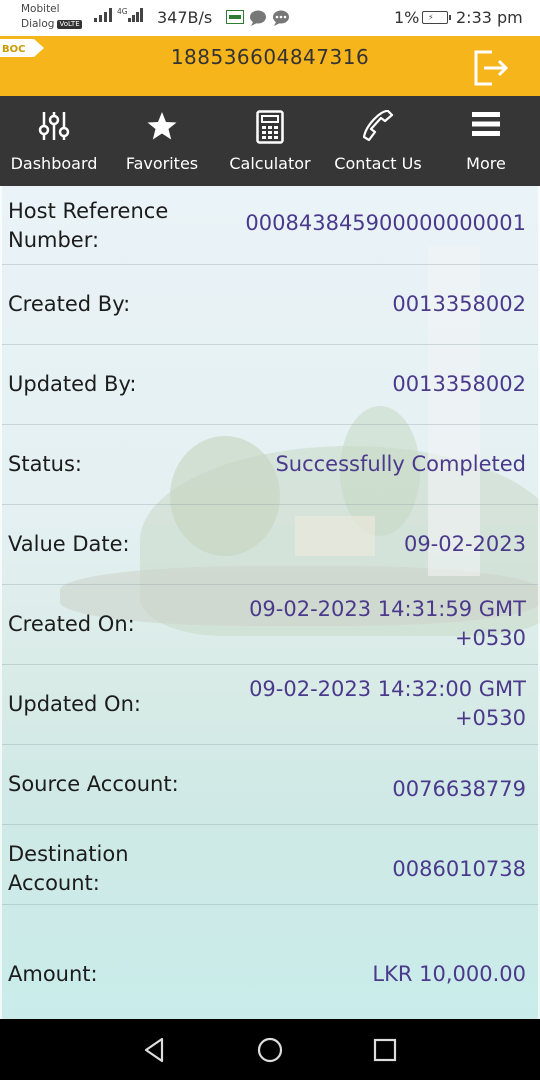  Describe the element at coordinates (40, 9) in the screenshot. I see `carrier-primary: Mobitel` at that location.